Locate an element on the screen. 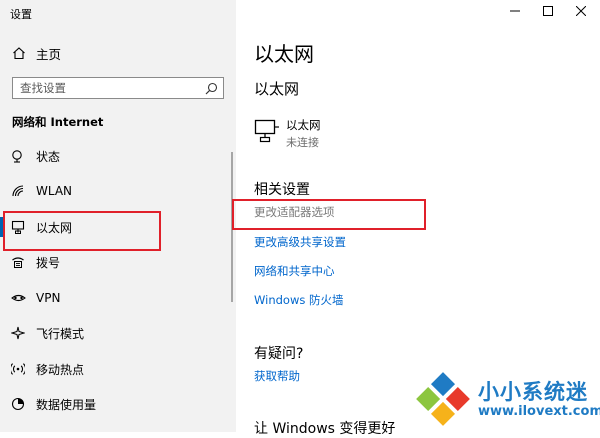 The height and width of the screenshot is (438, 600). window-title: 设置 is located at coordinates (21, 14).